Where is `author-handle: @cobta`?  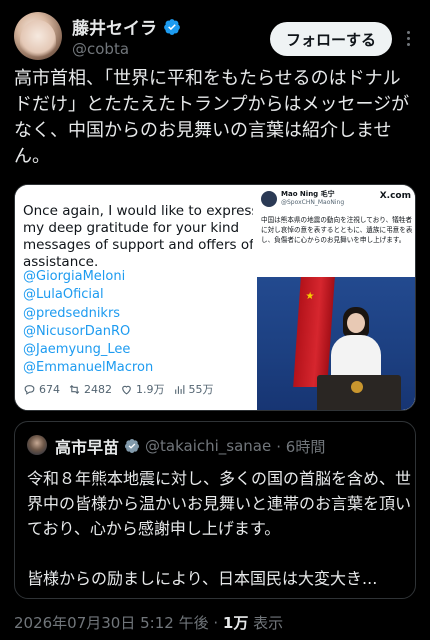 author-handle: @cobta is located at coordinates (100, 49).